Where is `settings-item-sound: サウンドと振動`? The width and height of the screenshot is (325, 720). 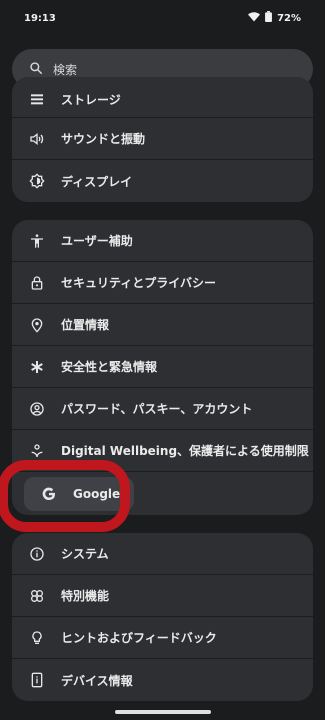 settings-item-sound: サウンドと振動 is located at coordinates (162, 139).